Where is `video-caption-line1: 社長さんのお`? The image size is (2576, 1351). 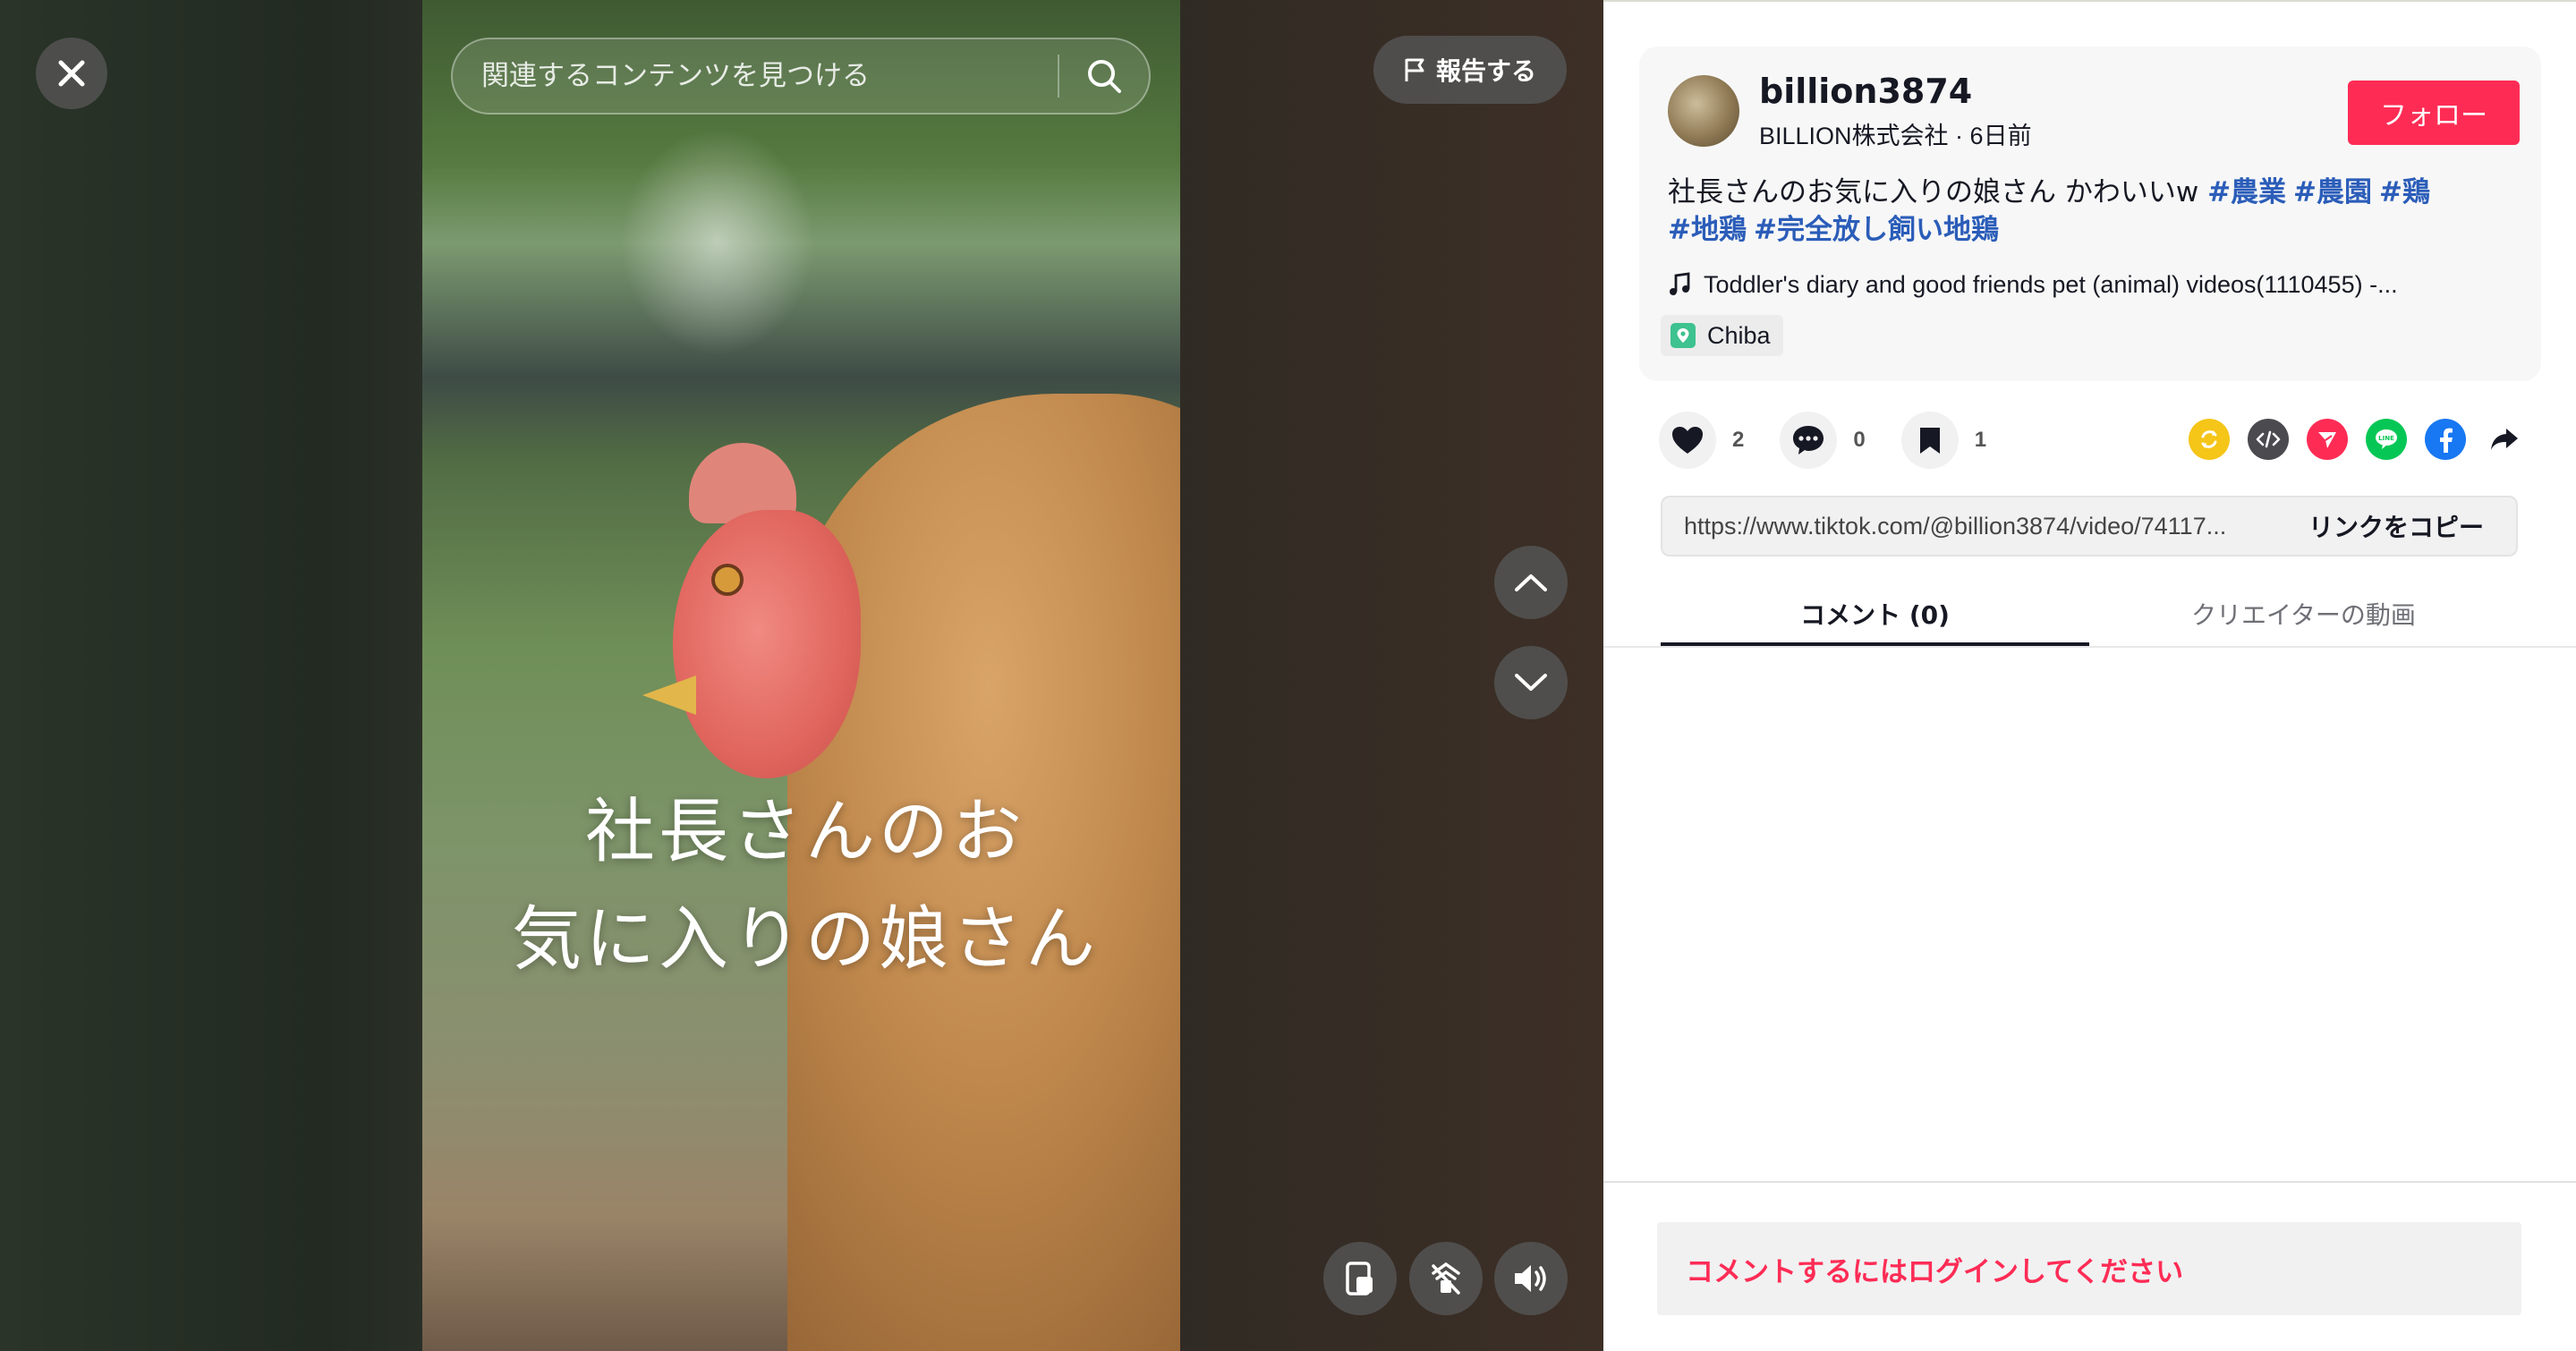
video-caption-line1: 社長さんのお is located at coordinates (804, 832).